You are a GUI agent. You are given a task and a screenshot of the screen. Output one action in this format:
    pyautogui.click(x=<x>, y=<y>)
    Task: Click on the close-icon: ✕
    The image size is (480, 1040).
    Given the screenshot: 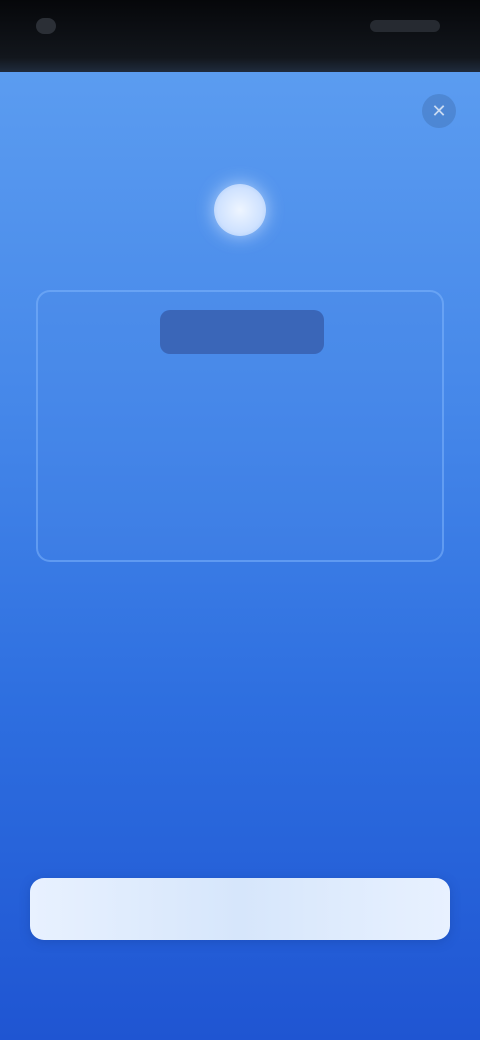 What is the action you would take?
    pyautogui.click(x=439, y=111)
    